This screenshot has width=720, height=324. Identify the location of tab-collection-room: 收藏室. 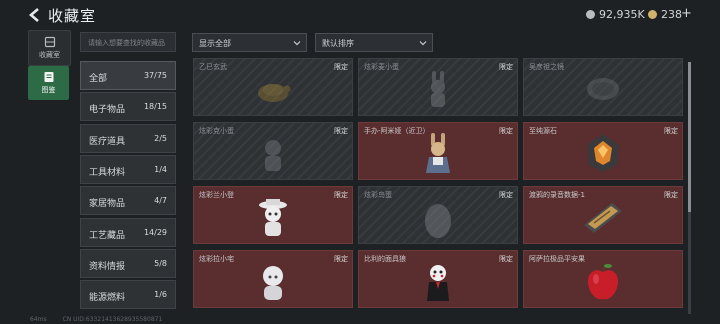
(49, 48).